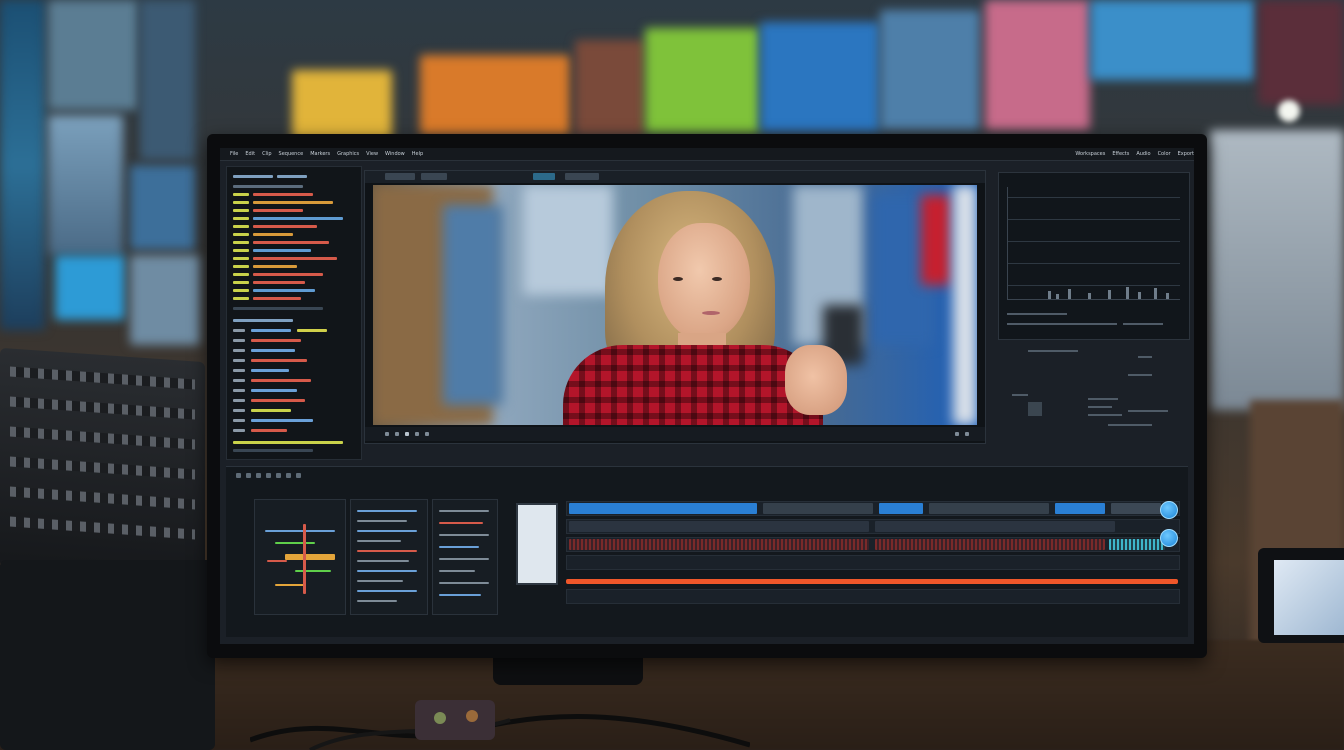  I want to click on menu-sequence: Sequence, so click(291, 154).